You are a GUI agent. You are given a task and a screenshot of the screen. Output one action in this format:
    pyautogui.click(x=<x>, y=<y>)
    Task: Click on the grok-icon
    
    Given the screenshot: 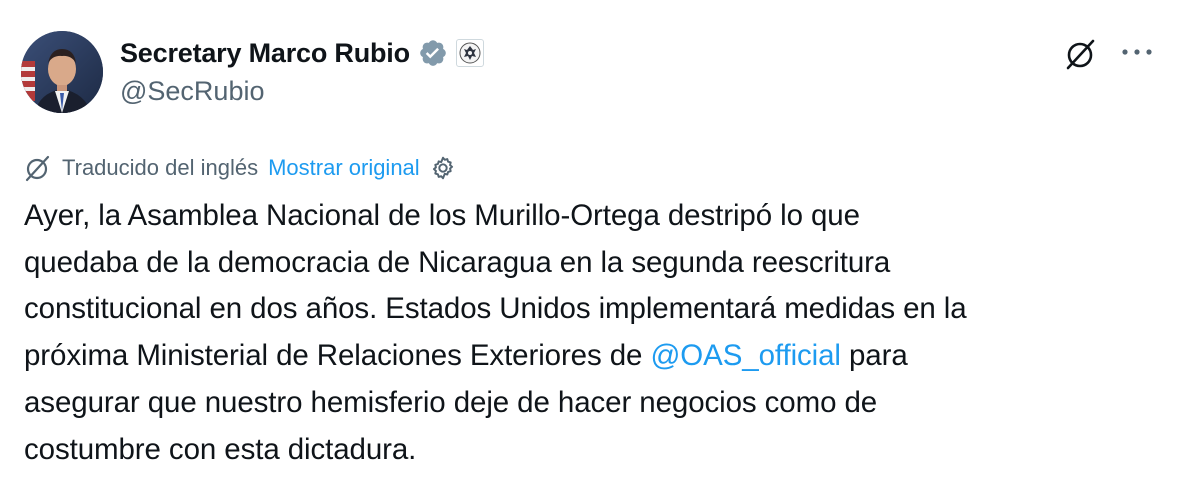 What is the action you would take?
    pyautogui.click(x=1080, y=54)
    